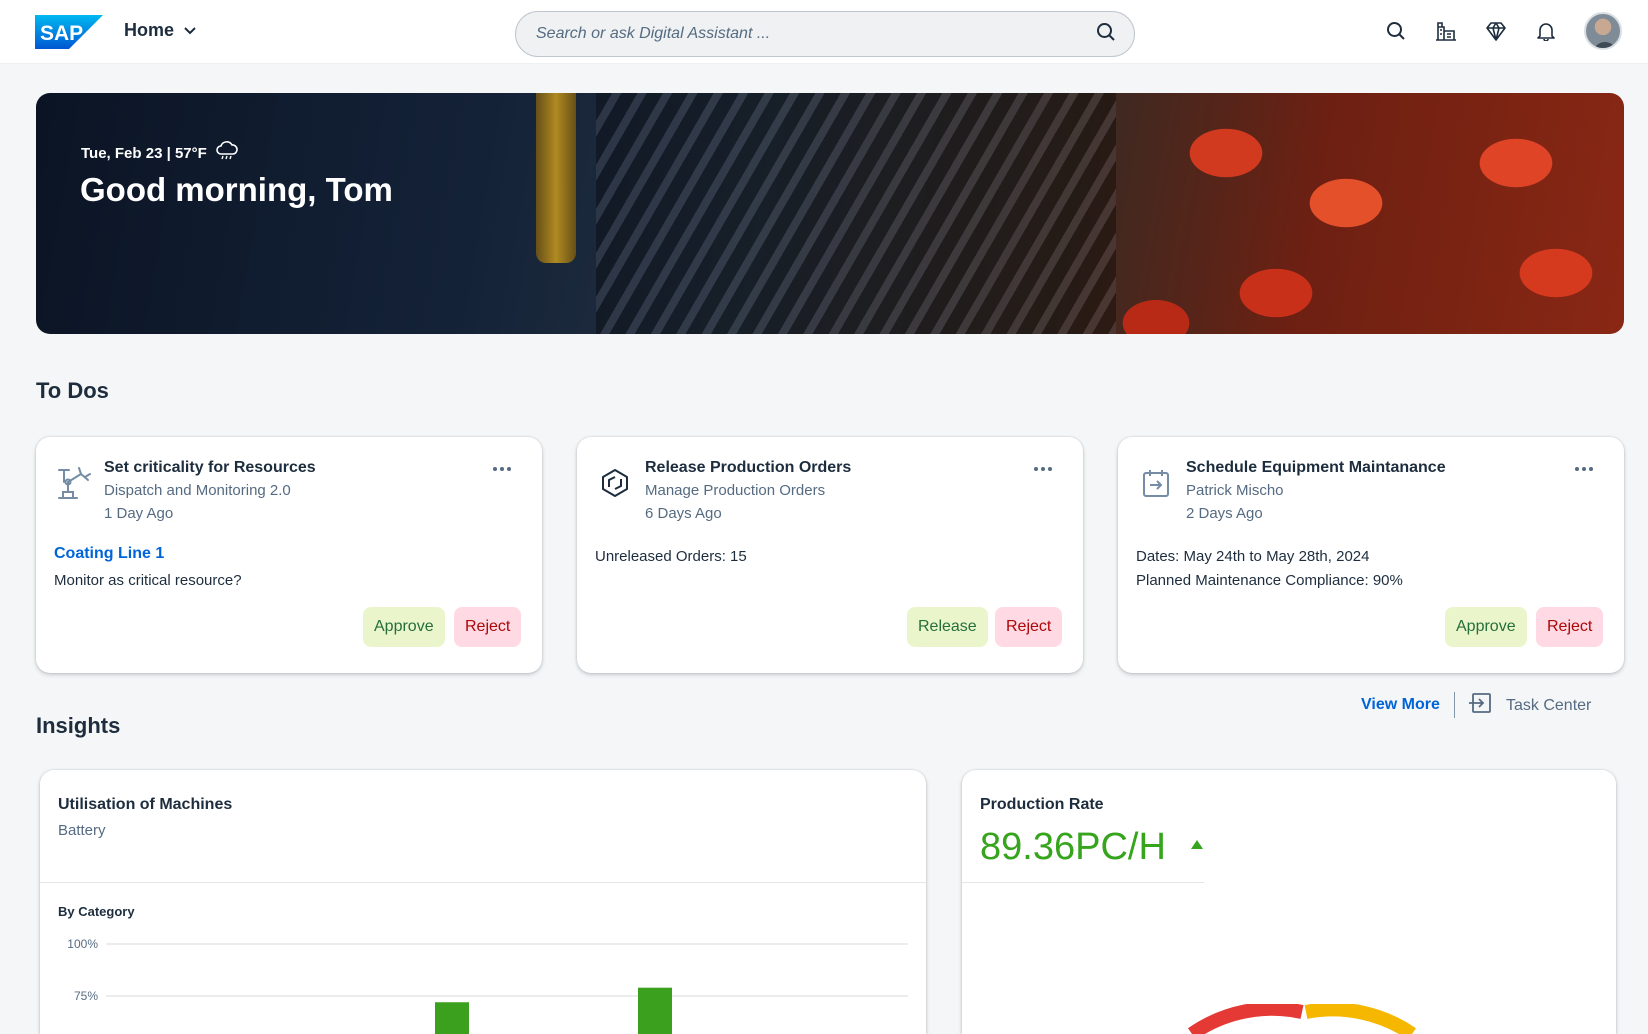  I want to click on home-menu: Home, so click(160, 30).